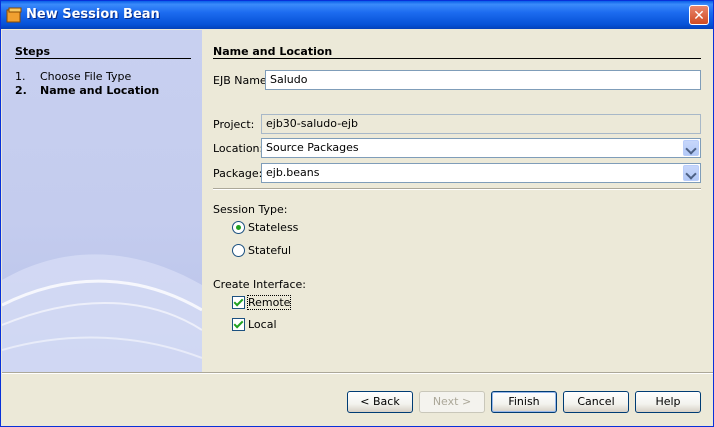 The width and height of the screenshot is (714, 427). I want to click on close-icon: ✕, so click(699, 16).